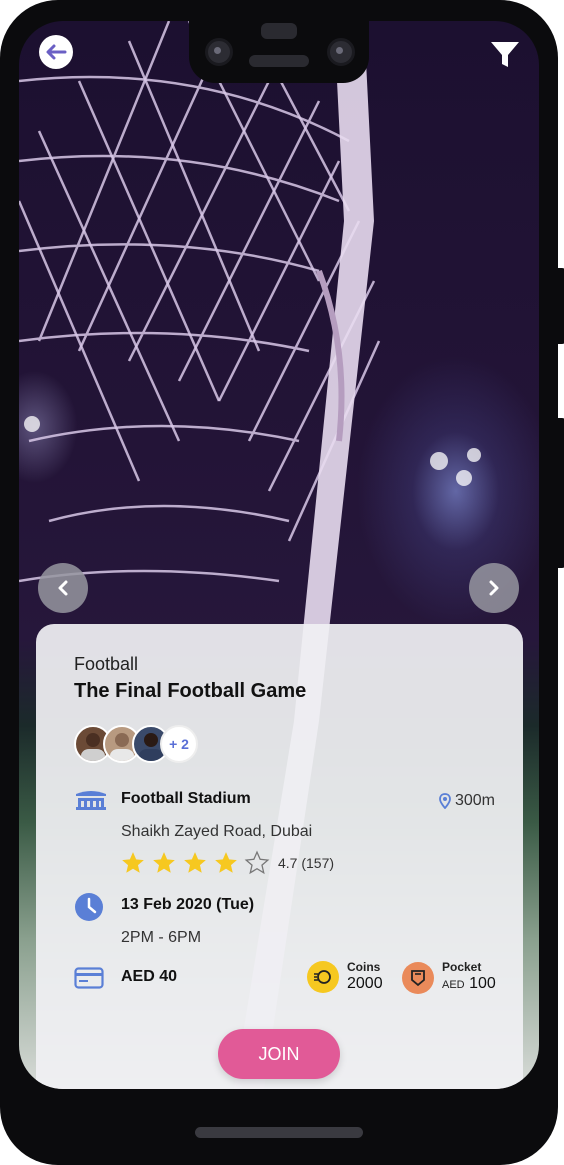  Describe the element at coordinates (453, 985) in the screenshot. I see `pocket-unit: AED` at that location.